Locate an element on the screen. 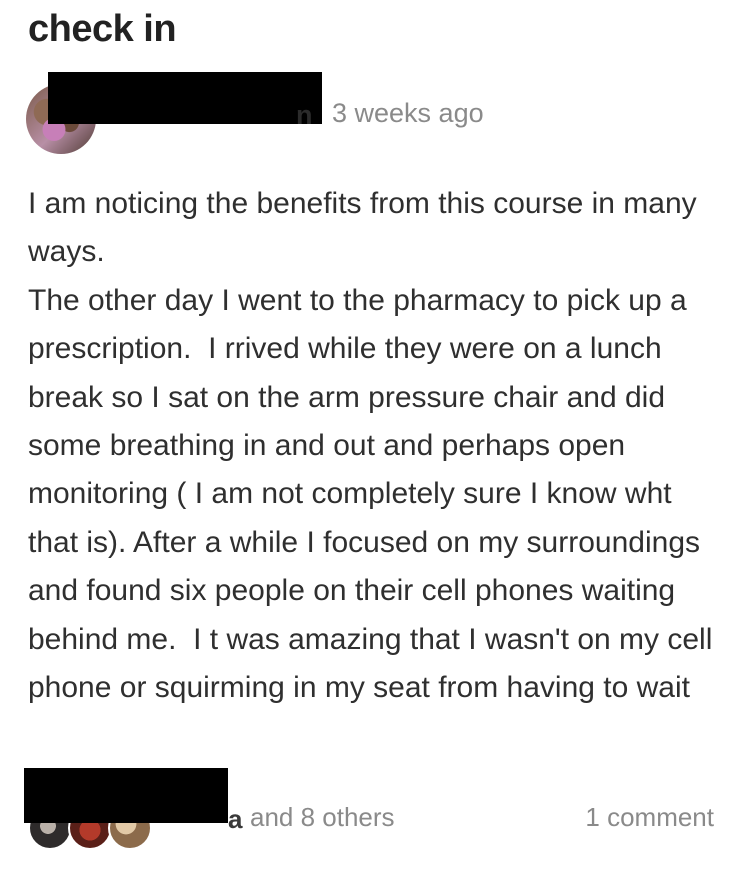  likes-summary: and 8 others is located at coordinates (322, 817).